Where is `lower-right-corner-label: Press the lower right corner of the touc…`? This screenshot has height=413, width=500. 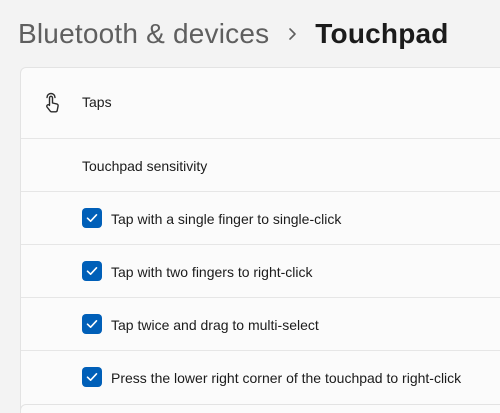
lower-right-corner-label: Press the lower right corner of the touc… is located at coordinates (286, 378).